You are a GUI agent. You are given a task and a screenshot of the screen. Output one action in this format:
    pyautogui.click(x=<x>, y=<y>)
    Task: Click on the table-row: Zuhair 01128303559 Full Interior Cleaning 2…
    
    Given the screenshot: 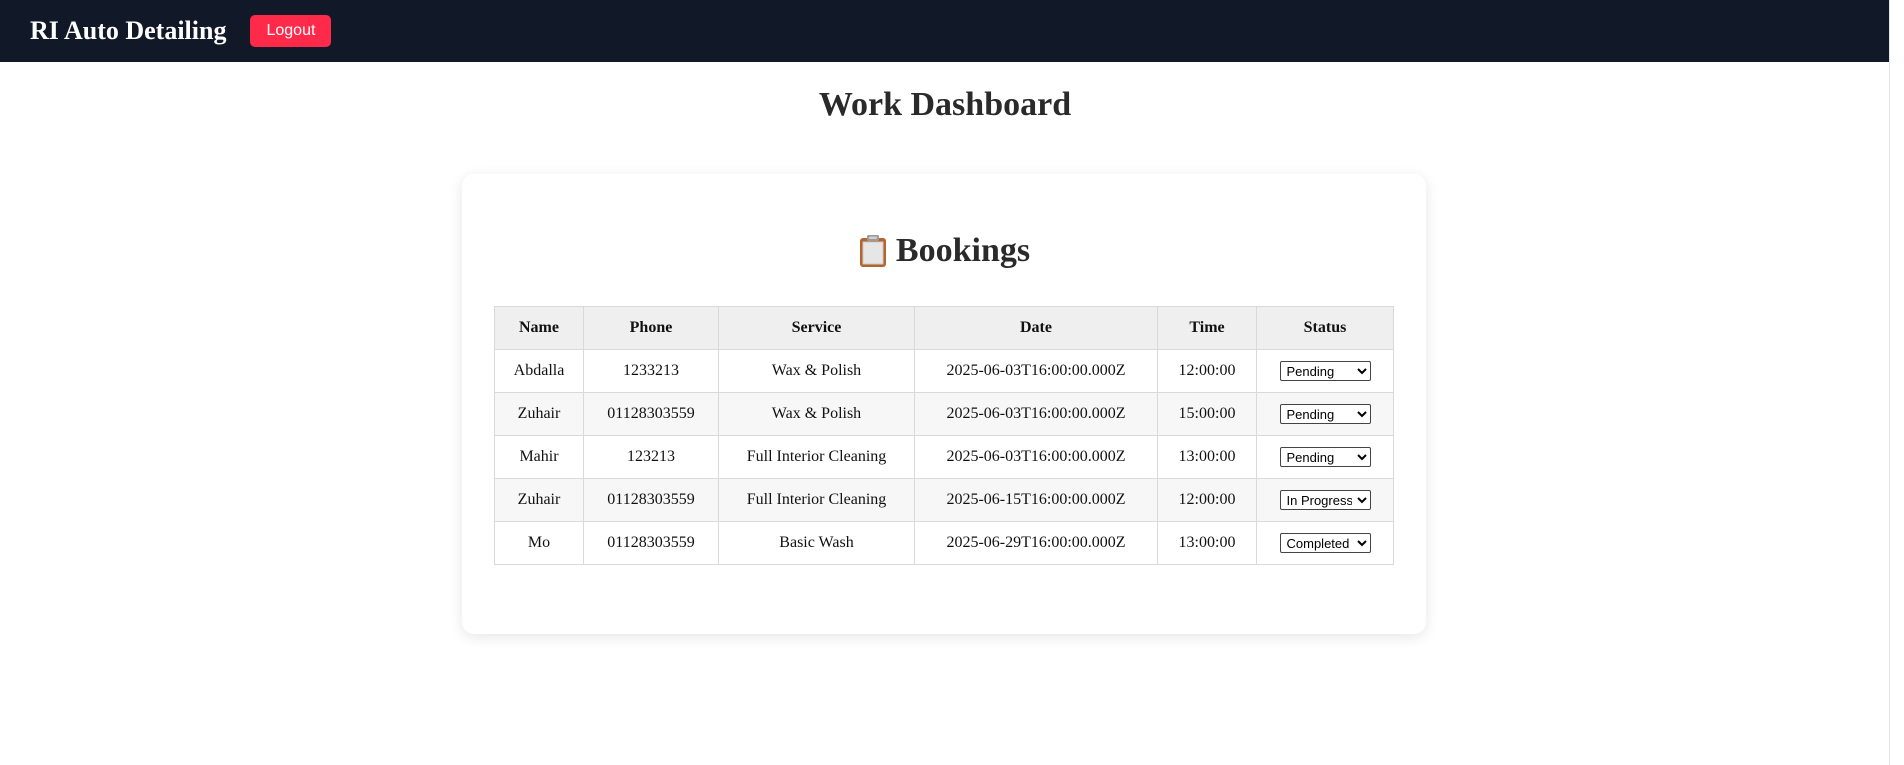 What is the action you would take?
    pyautogui.click(x=944, y=500)
    